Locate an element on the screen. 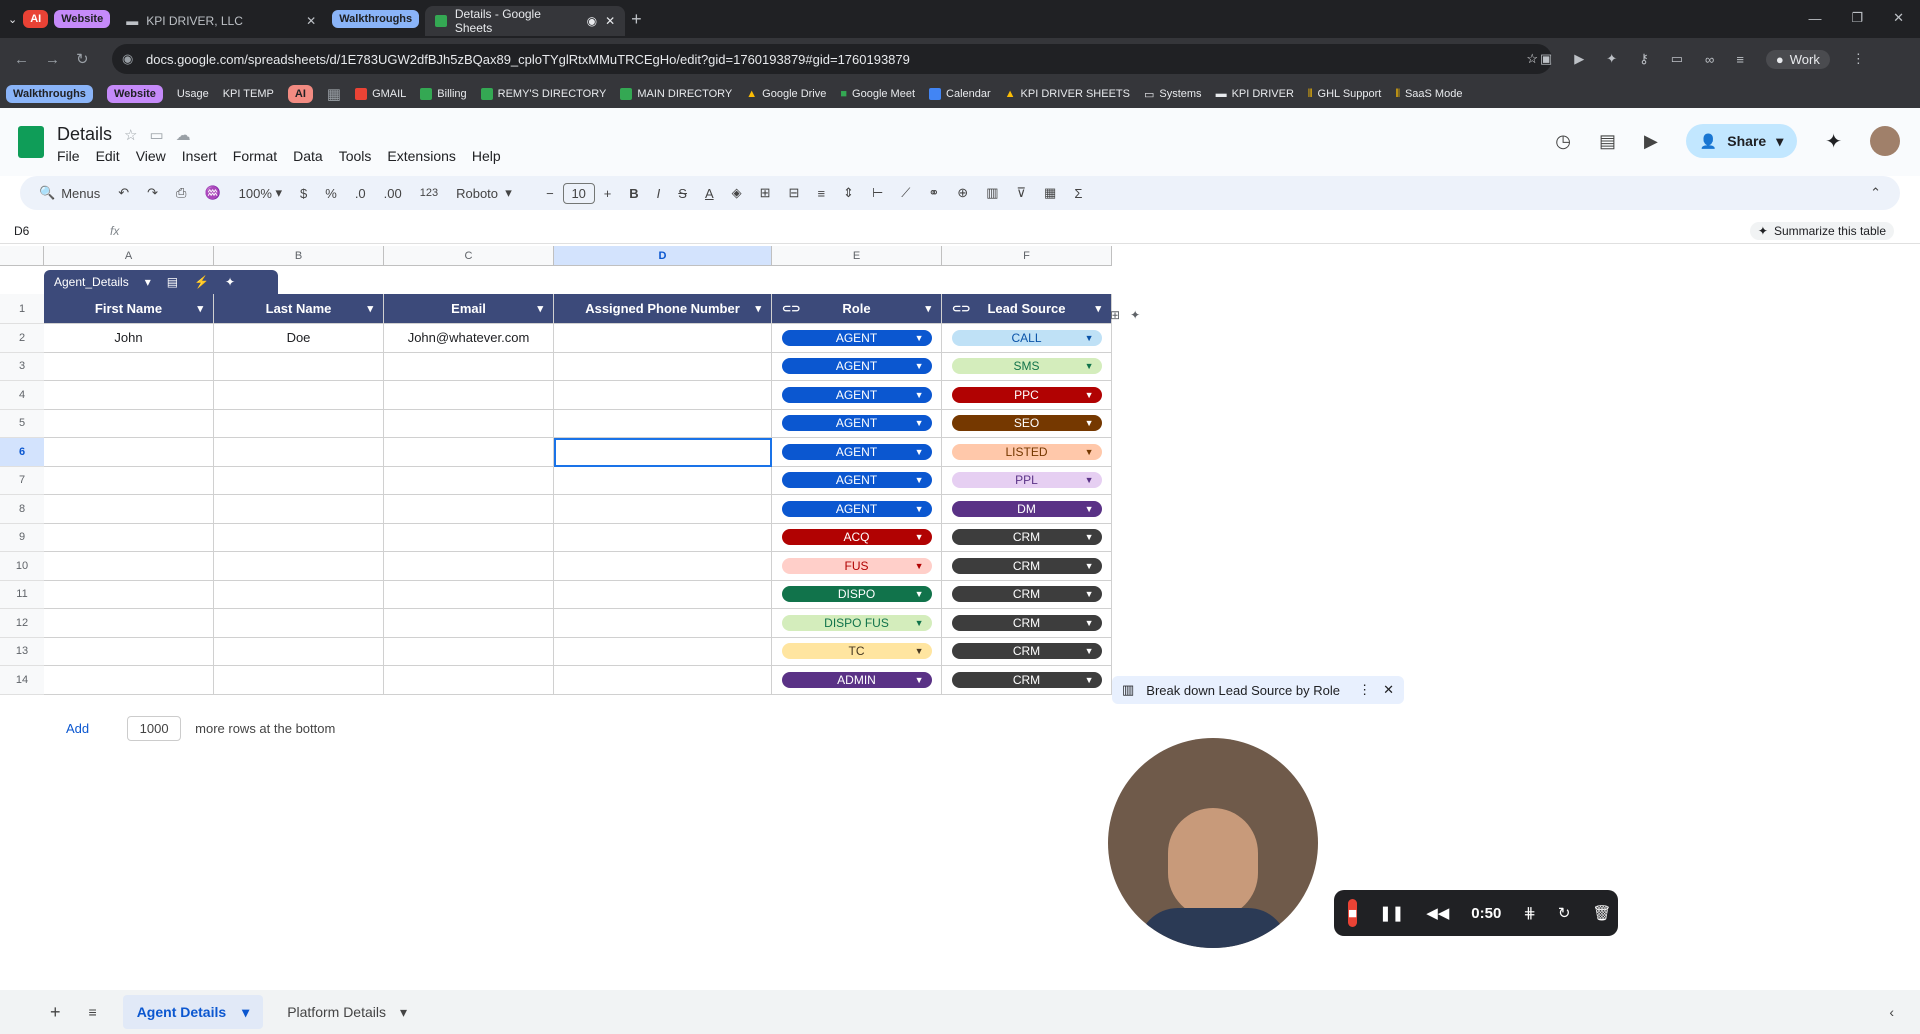 This screenshot has height=1034, width=1920. print-icon: ⎙ is located at coordinates (181, 193).